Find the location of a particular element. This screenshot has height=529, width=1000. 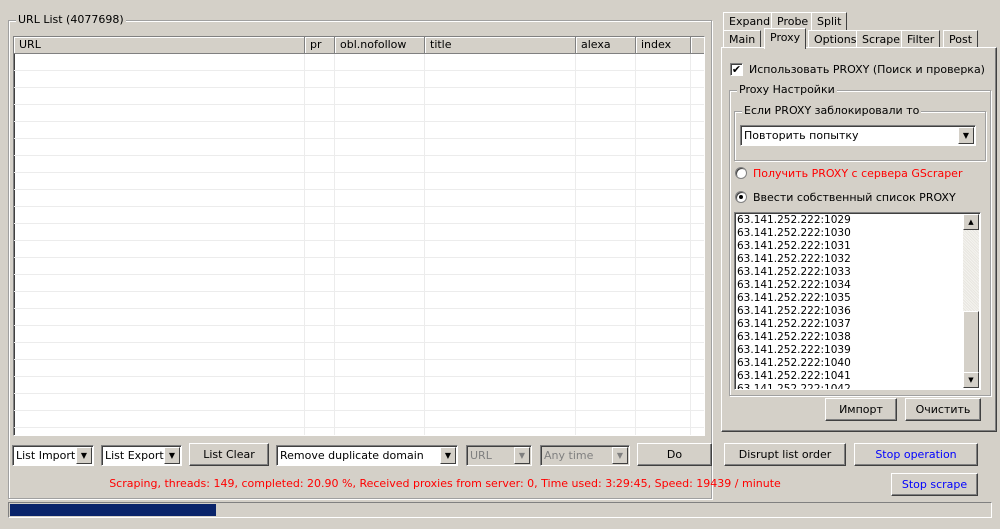

tab-proxy: Proxy is located at coordinates (785, 38).